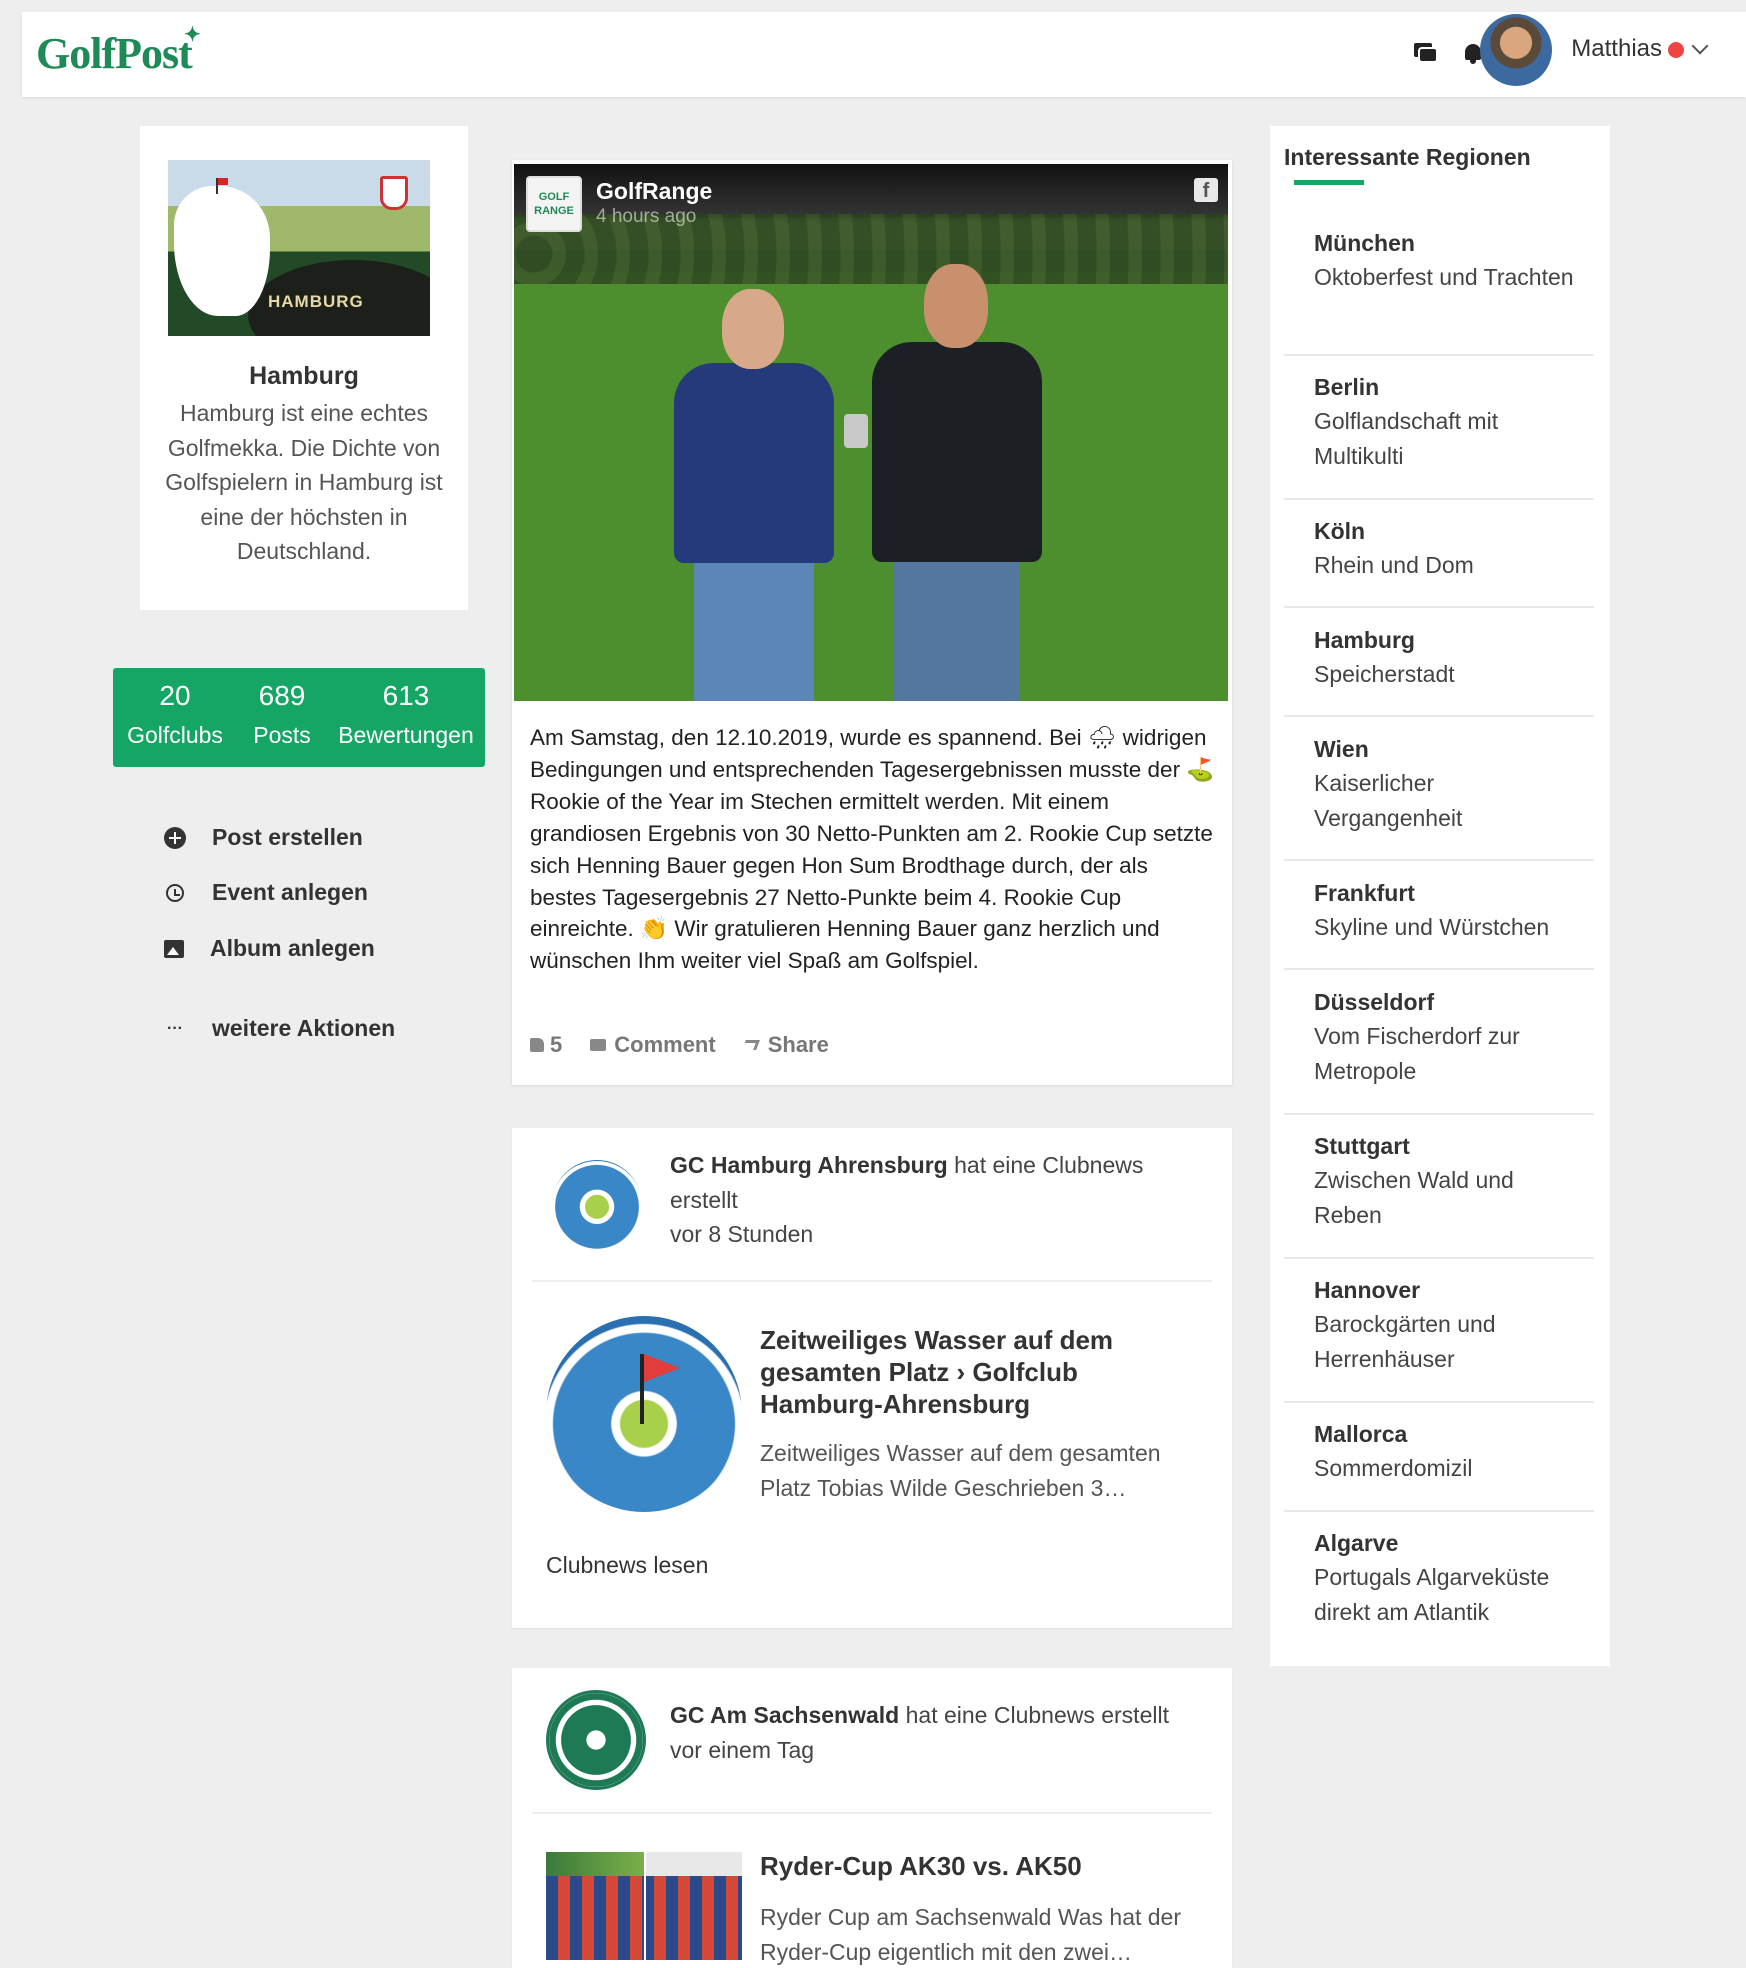  I want to click on region-item-name: Frankfurt, so click(1364, 893).